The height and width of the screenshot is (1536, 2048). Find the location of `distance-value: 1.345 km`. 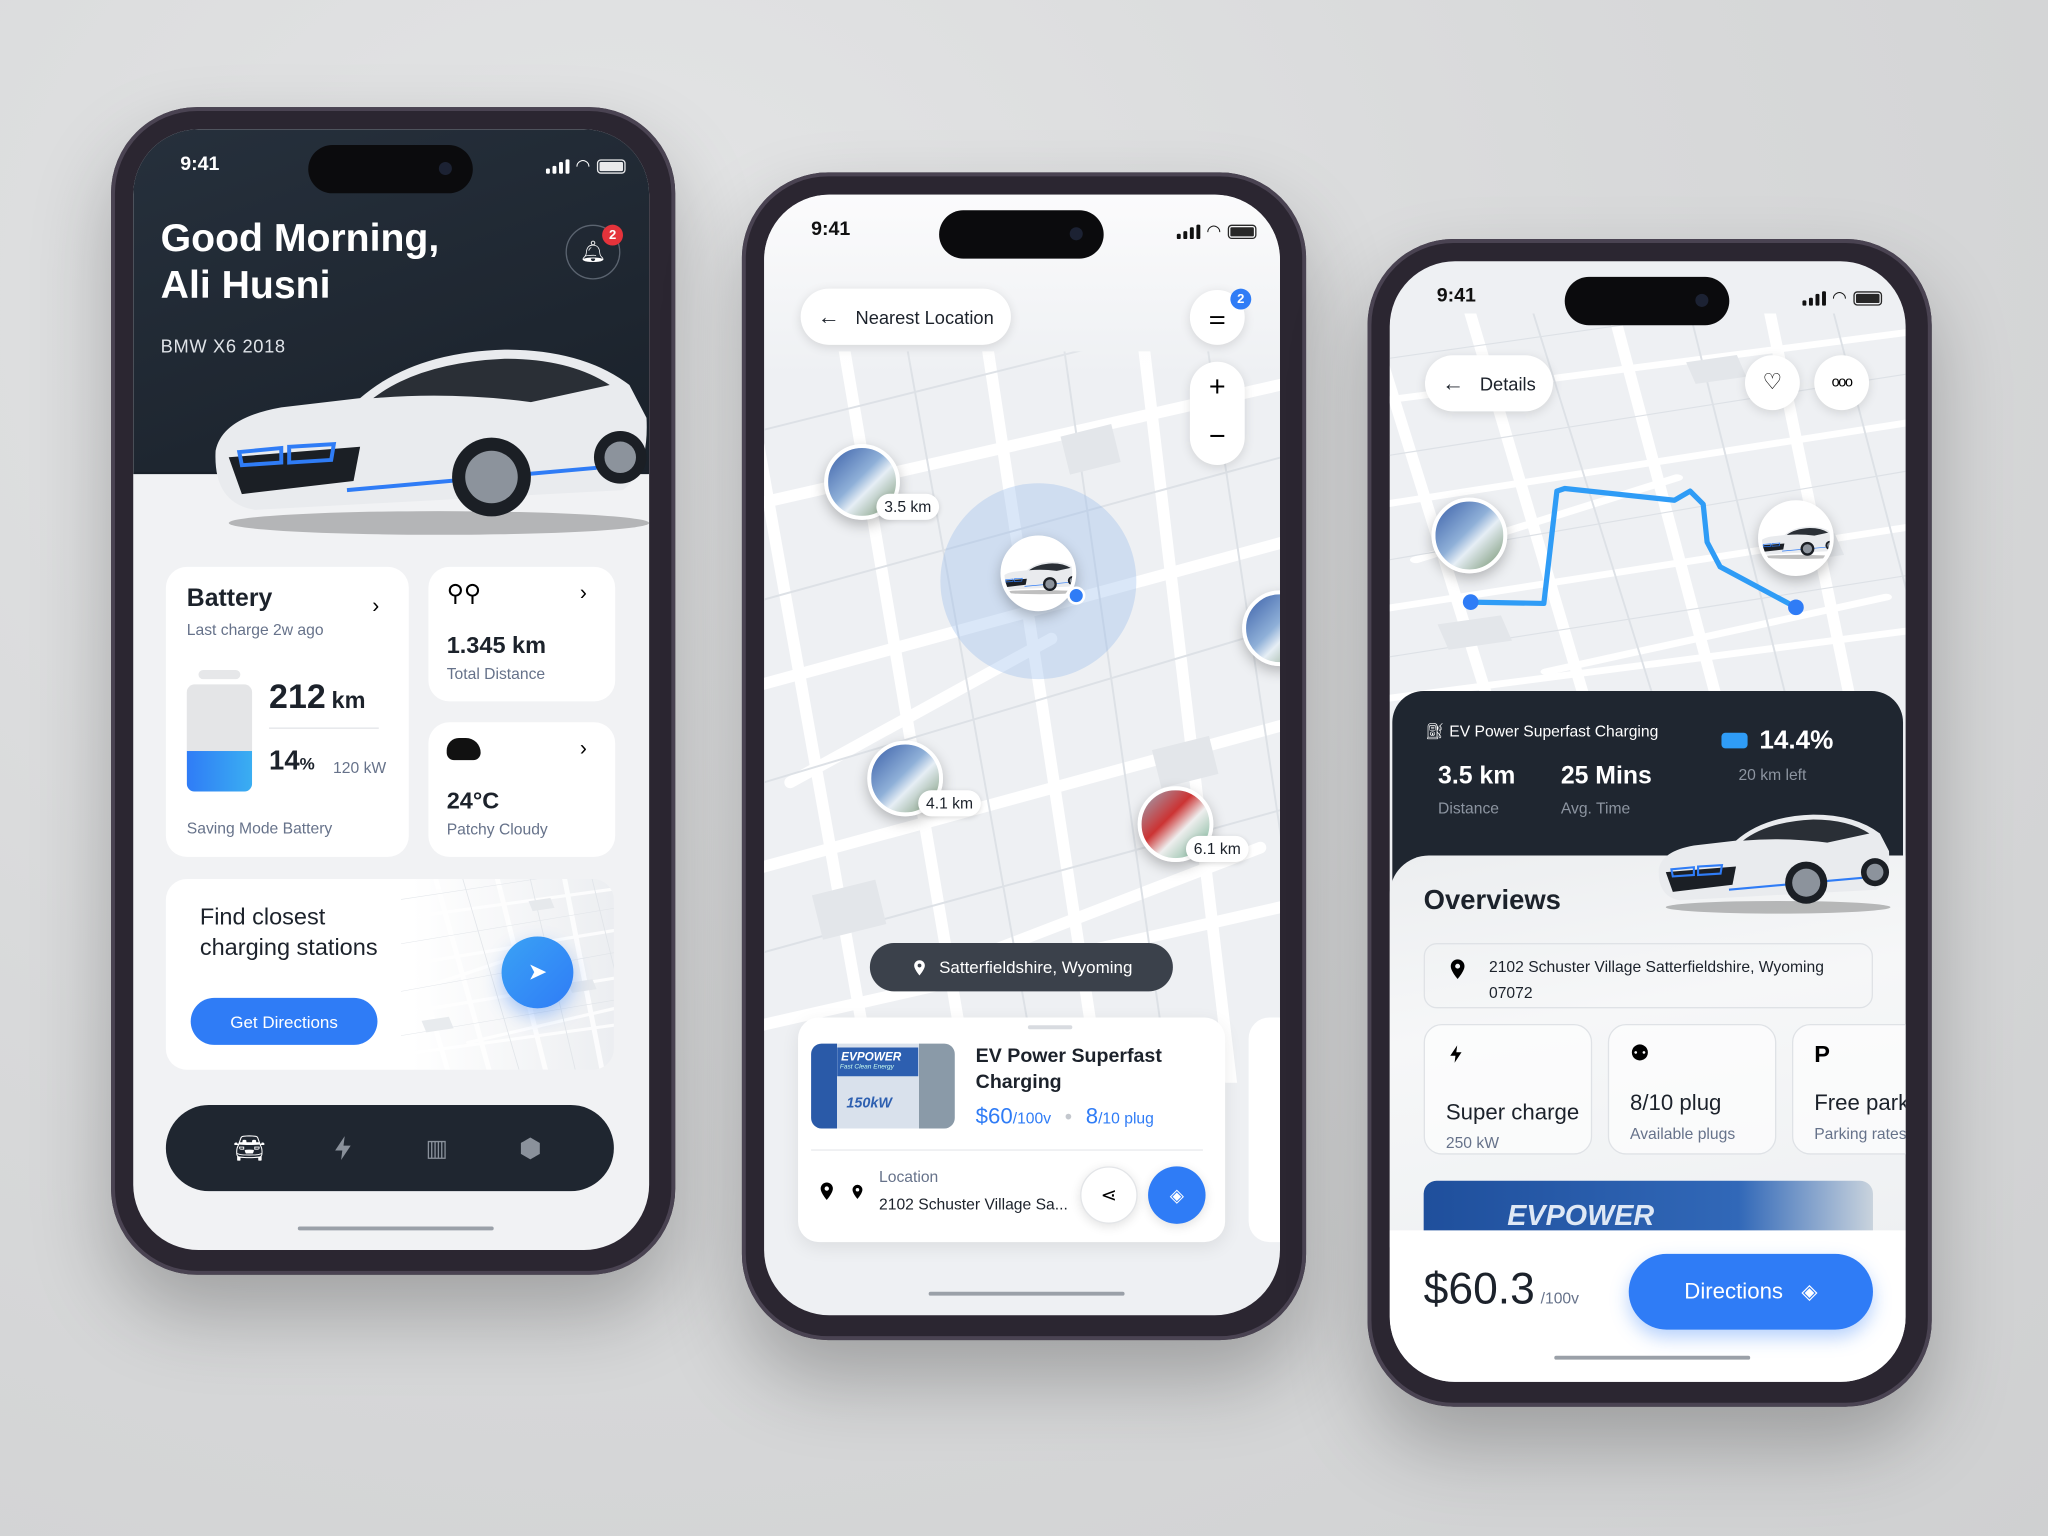

distance-value: 1.345 km is located at coordinates (496, 645).